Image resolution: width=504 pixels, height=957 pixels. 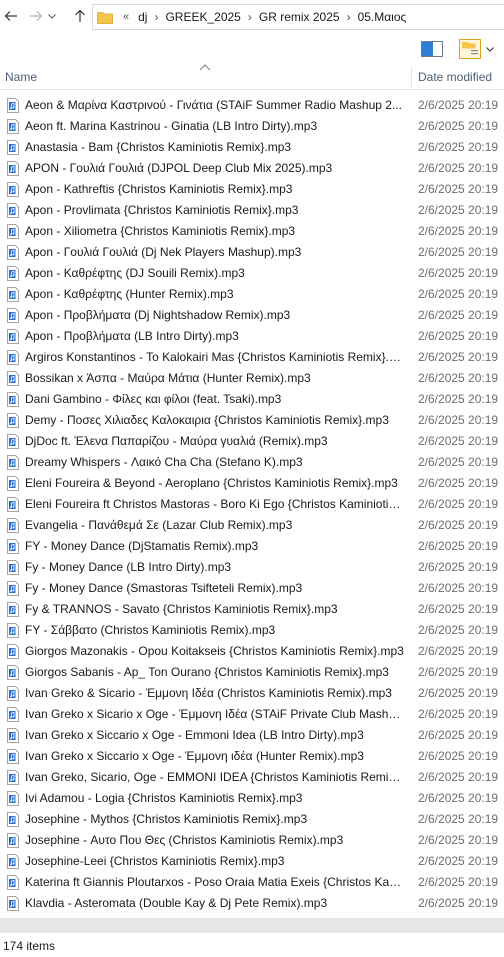 I want to click on breadcrumb-overflow: «, so click(x=126, y=17).